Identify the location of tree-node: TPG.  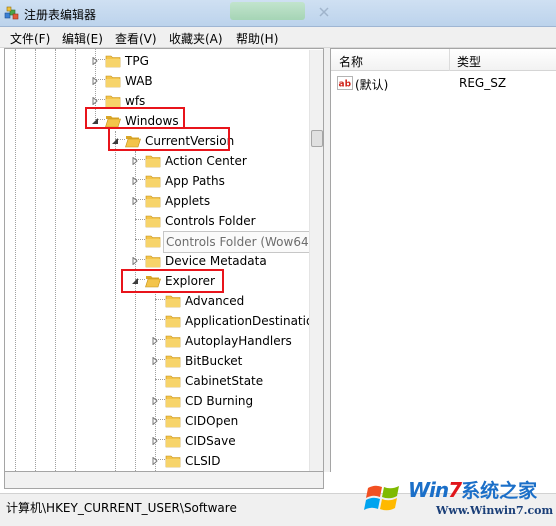
(155, 61).